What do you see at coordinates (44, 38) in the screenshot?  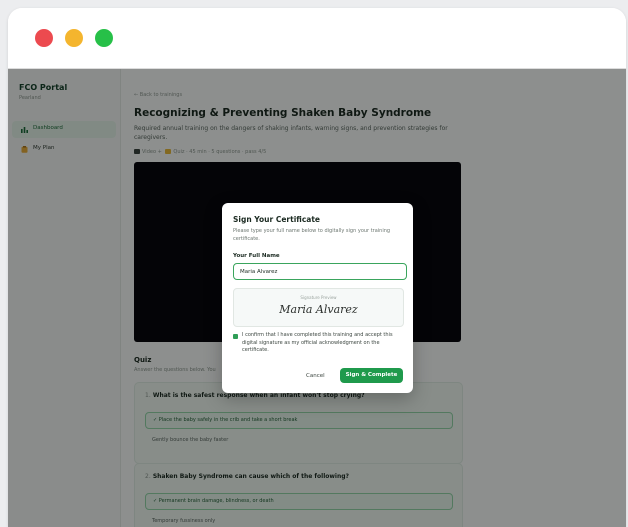 I see `close-window-button` at bounding box center [44, 38].